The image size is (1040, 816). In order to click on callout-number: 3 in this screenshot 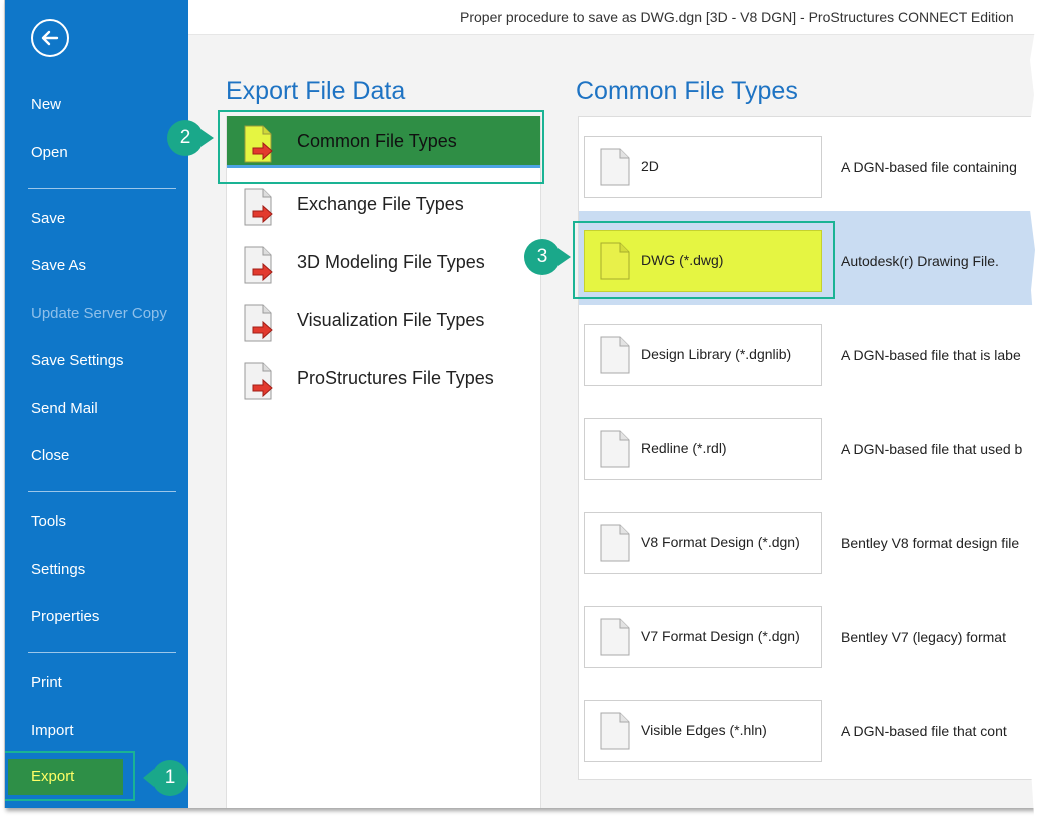, I will do `click(542, 256)`.